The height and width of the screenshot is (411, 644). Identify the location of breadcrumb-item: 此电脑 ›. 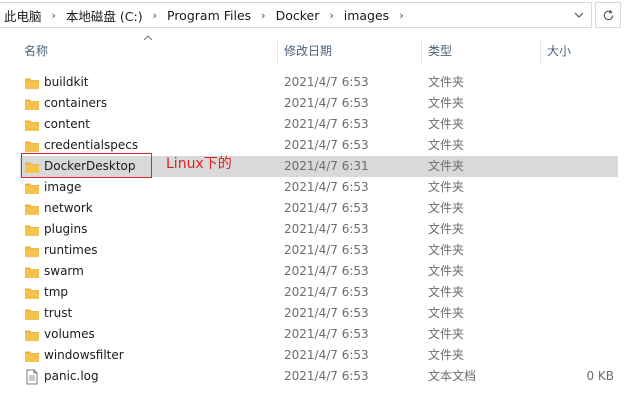
(31, 15).